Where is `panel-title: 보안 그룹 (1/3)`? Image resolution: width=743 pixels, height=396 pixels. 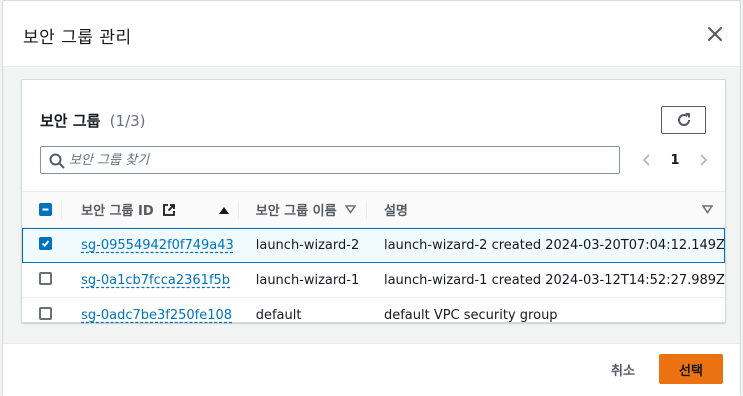 panel-title: 보안 그룹 (1/3) is located at coordinates (93, 120).